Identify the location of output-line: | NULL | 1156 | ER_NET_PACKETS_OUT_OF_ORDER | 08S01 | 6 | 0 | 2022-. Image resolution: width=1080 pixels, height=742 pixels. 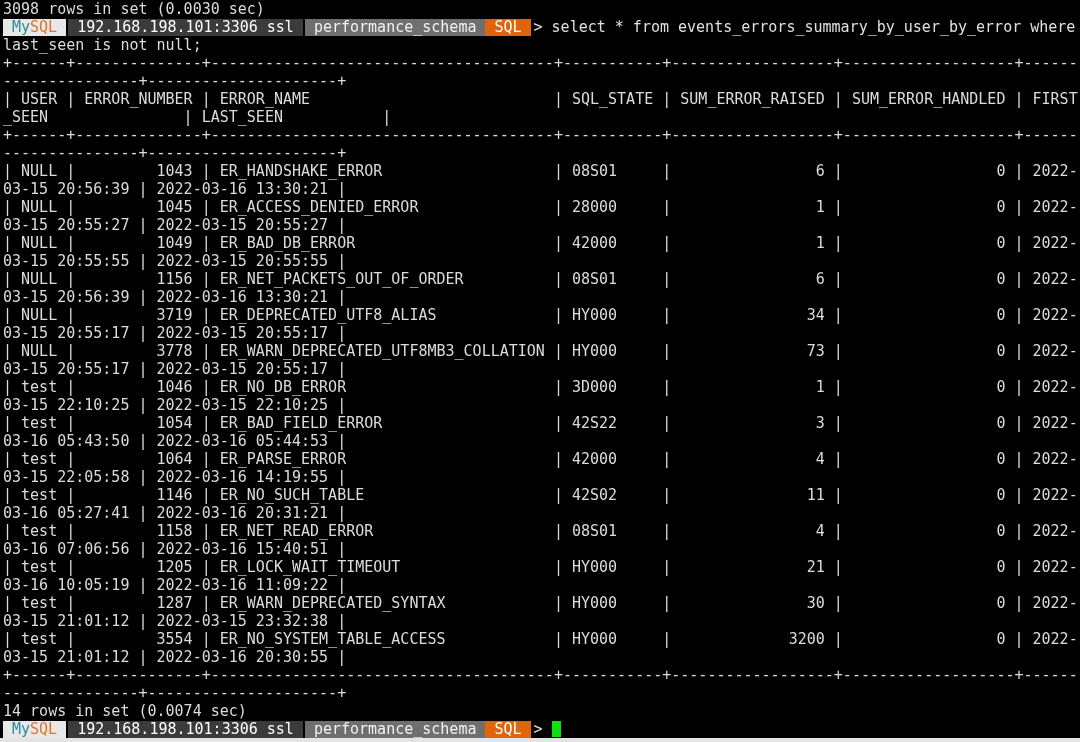
(540, 279).